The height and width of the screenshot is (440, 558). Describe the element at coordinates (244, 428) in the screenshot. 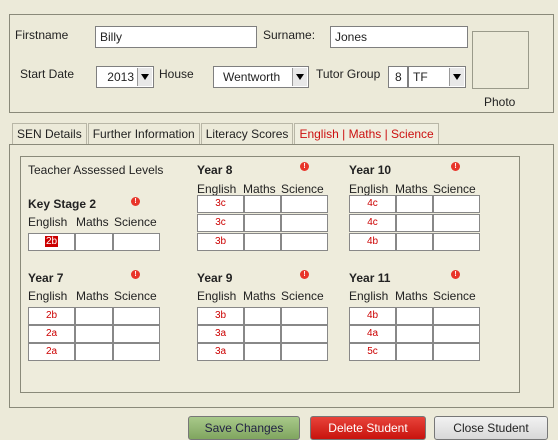

I see `save-changes-button: Save Changes` at that location.